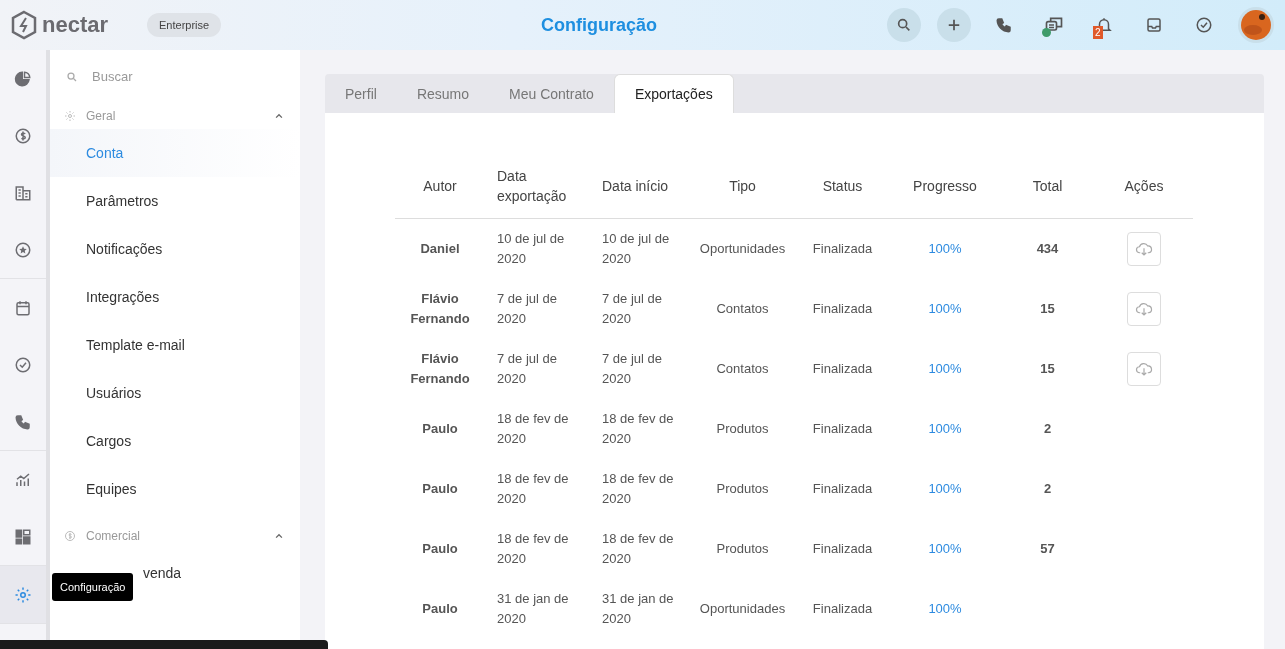 Image resolution: width=1285 pixels, height=649 pixels. I want to click on plus-icon, so click(954, 25).